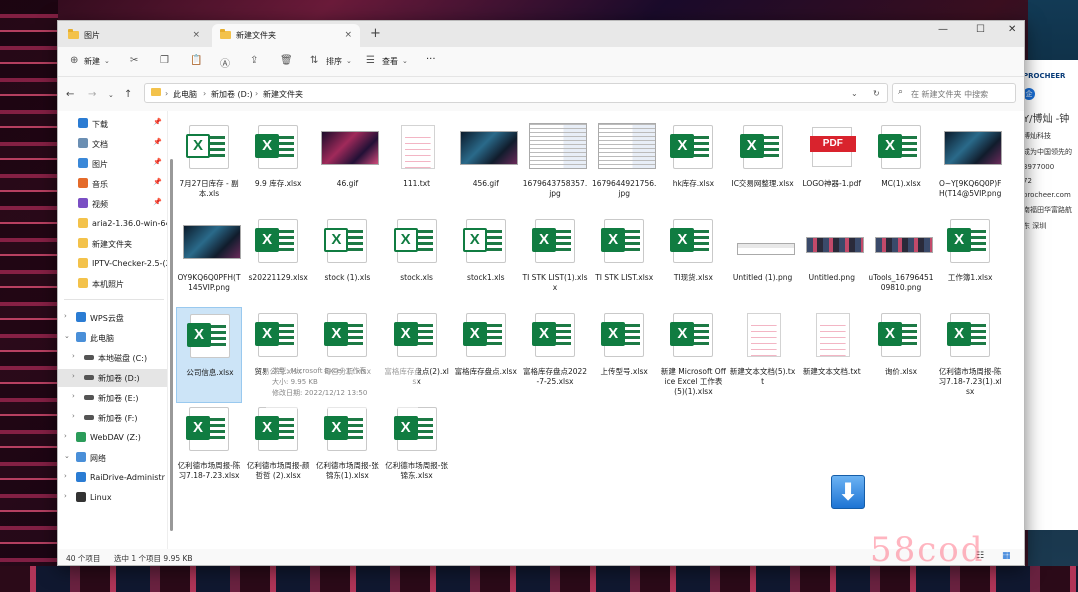 This screenshot has height=592, width=1078. Describe the element at coordinates (278, 167) in the screenshot. I see `file-item: X 9.9 库存.xlsx` at that location.